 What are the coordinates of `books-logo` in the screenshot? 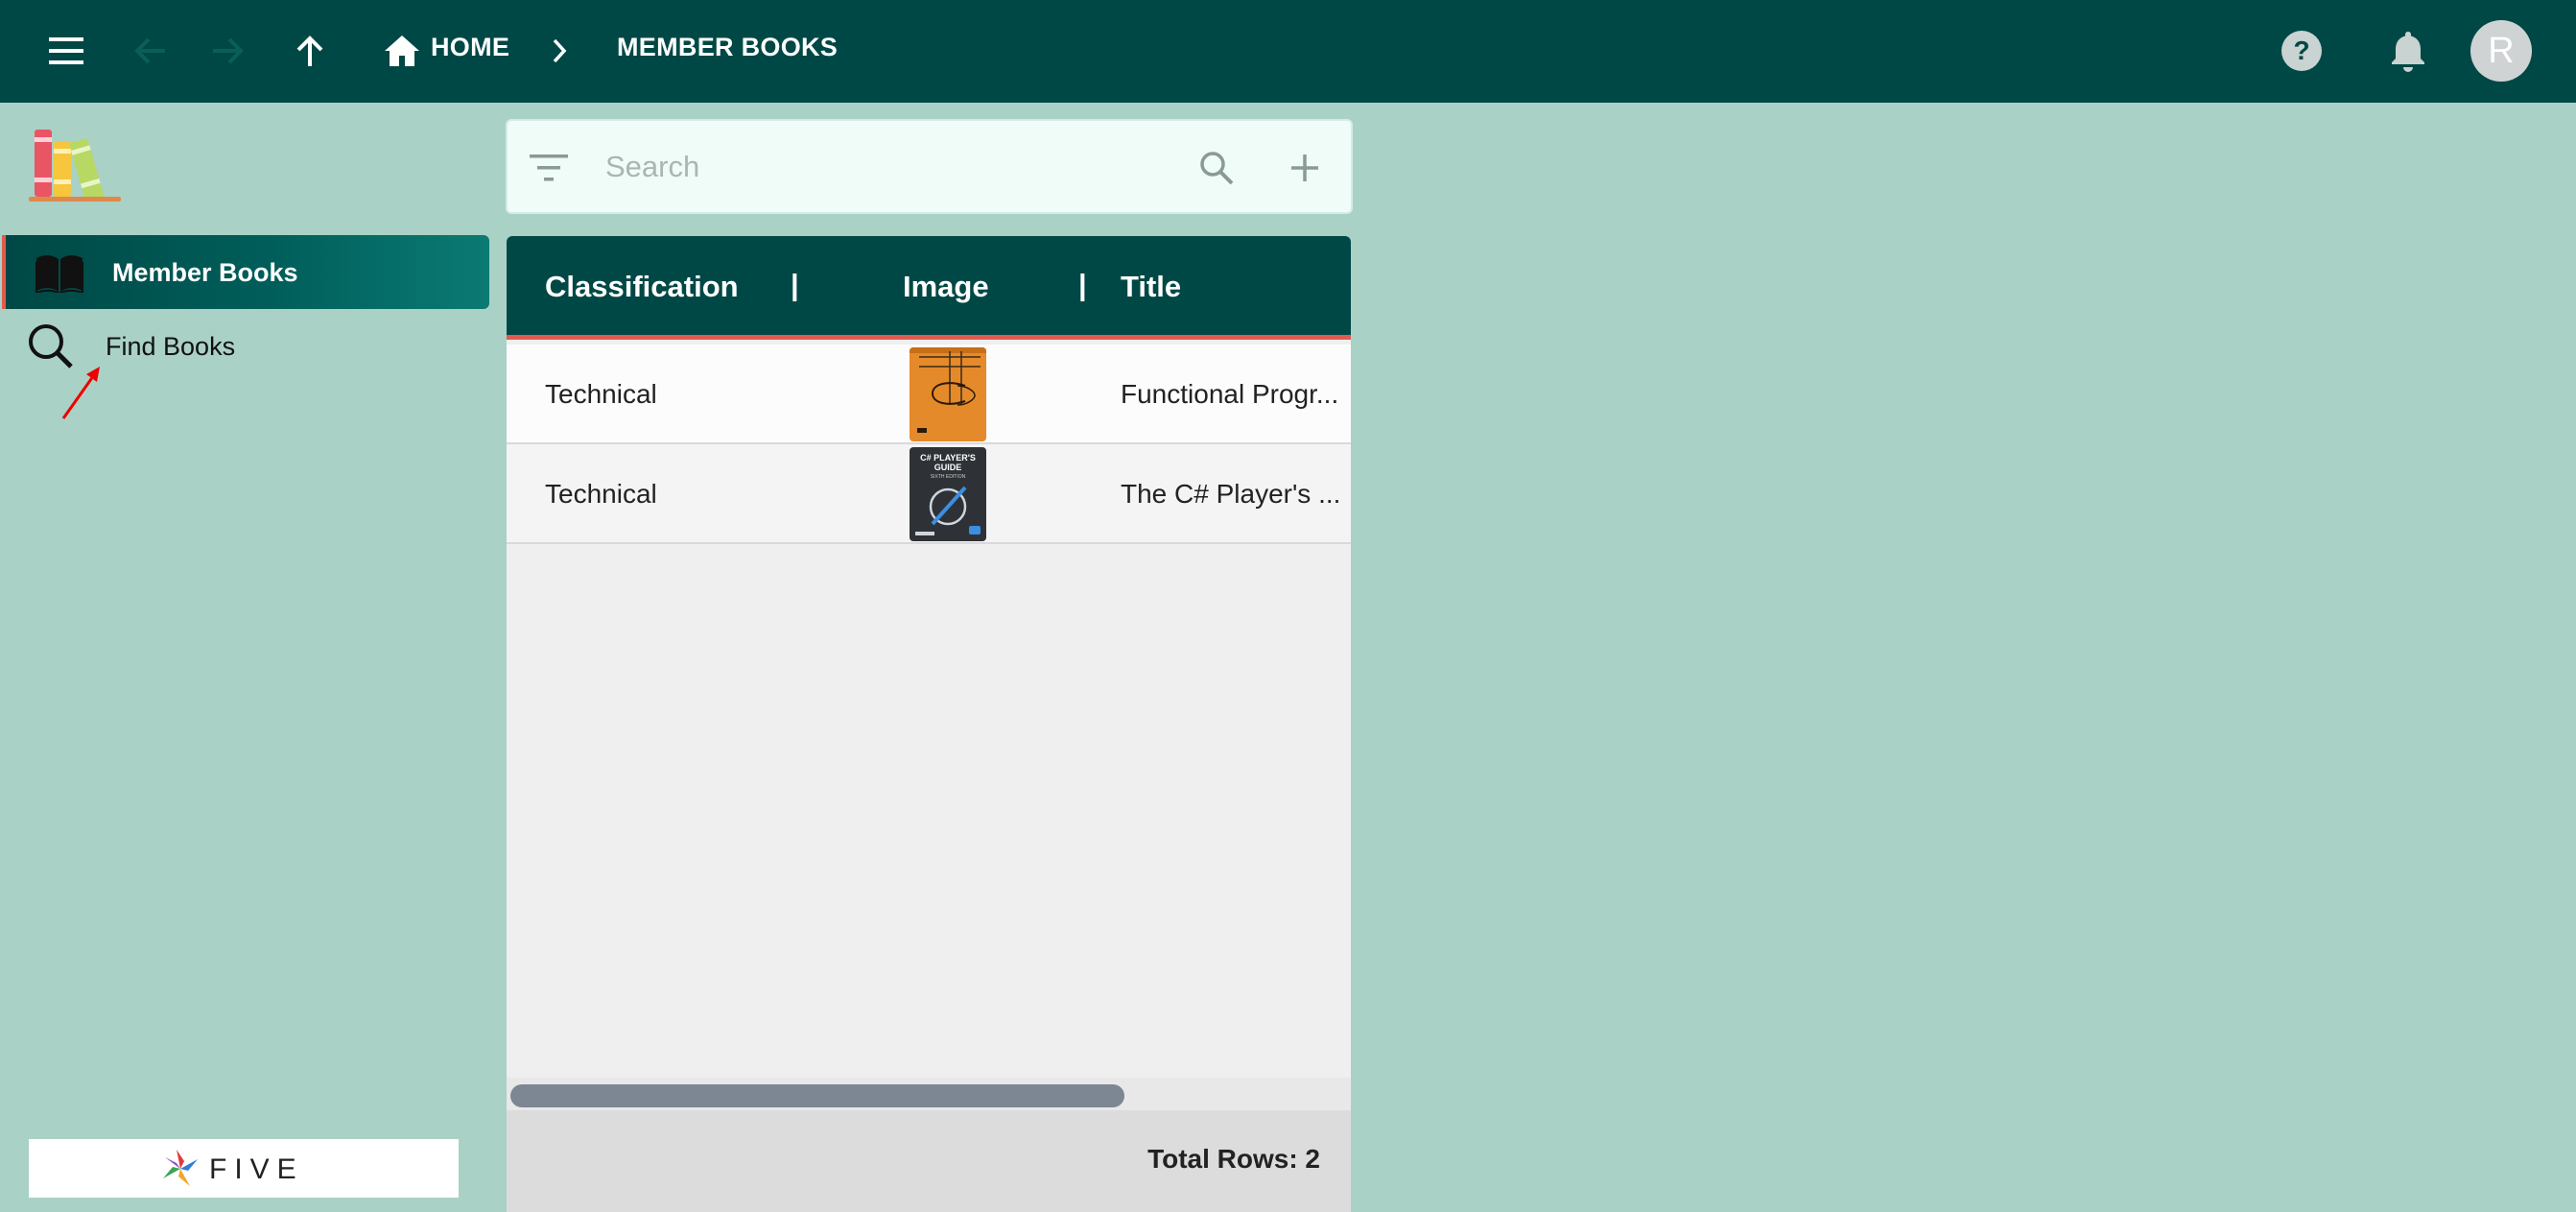 It's located at (75, 162).